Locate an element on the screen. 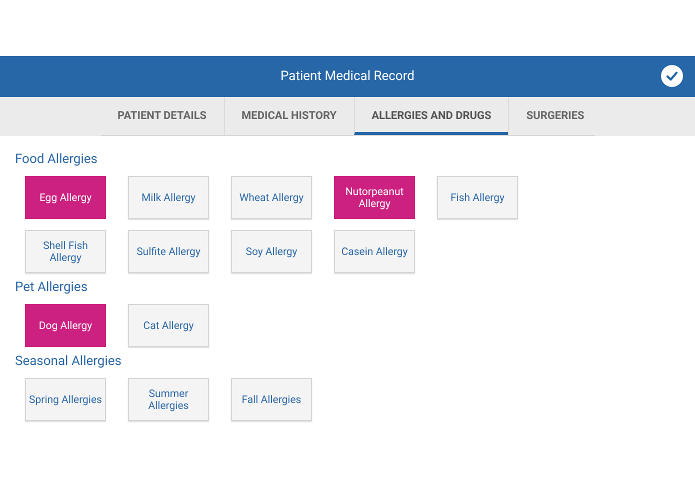 The height and width of the screenshot is (494, 695). allergy-option: Sulfite Allergy is located at coordinates (168, 251).